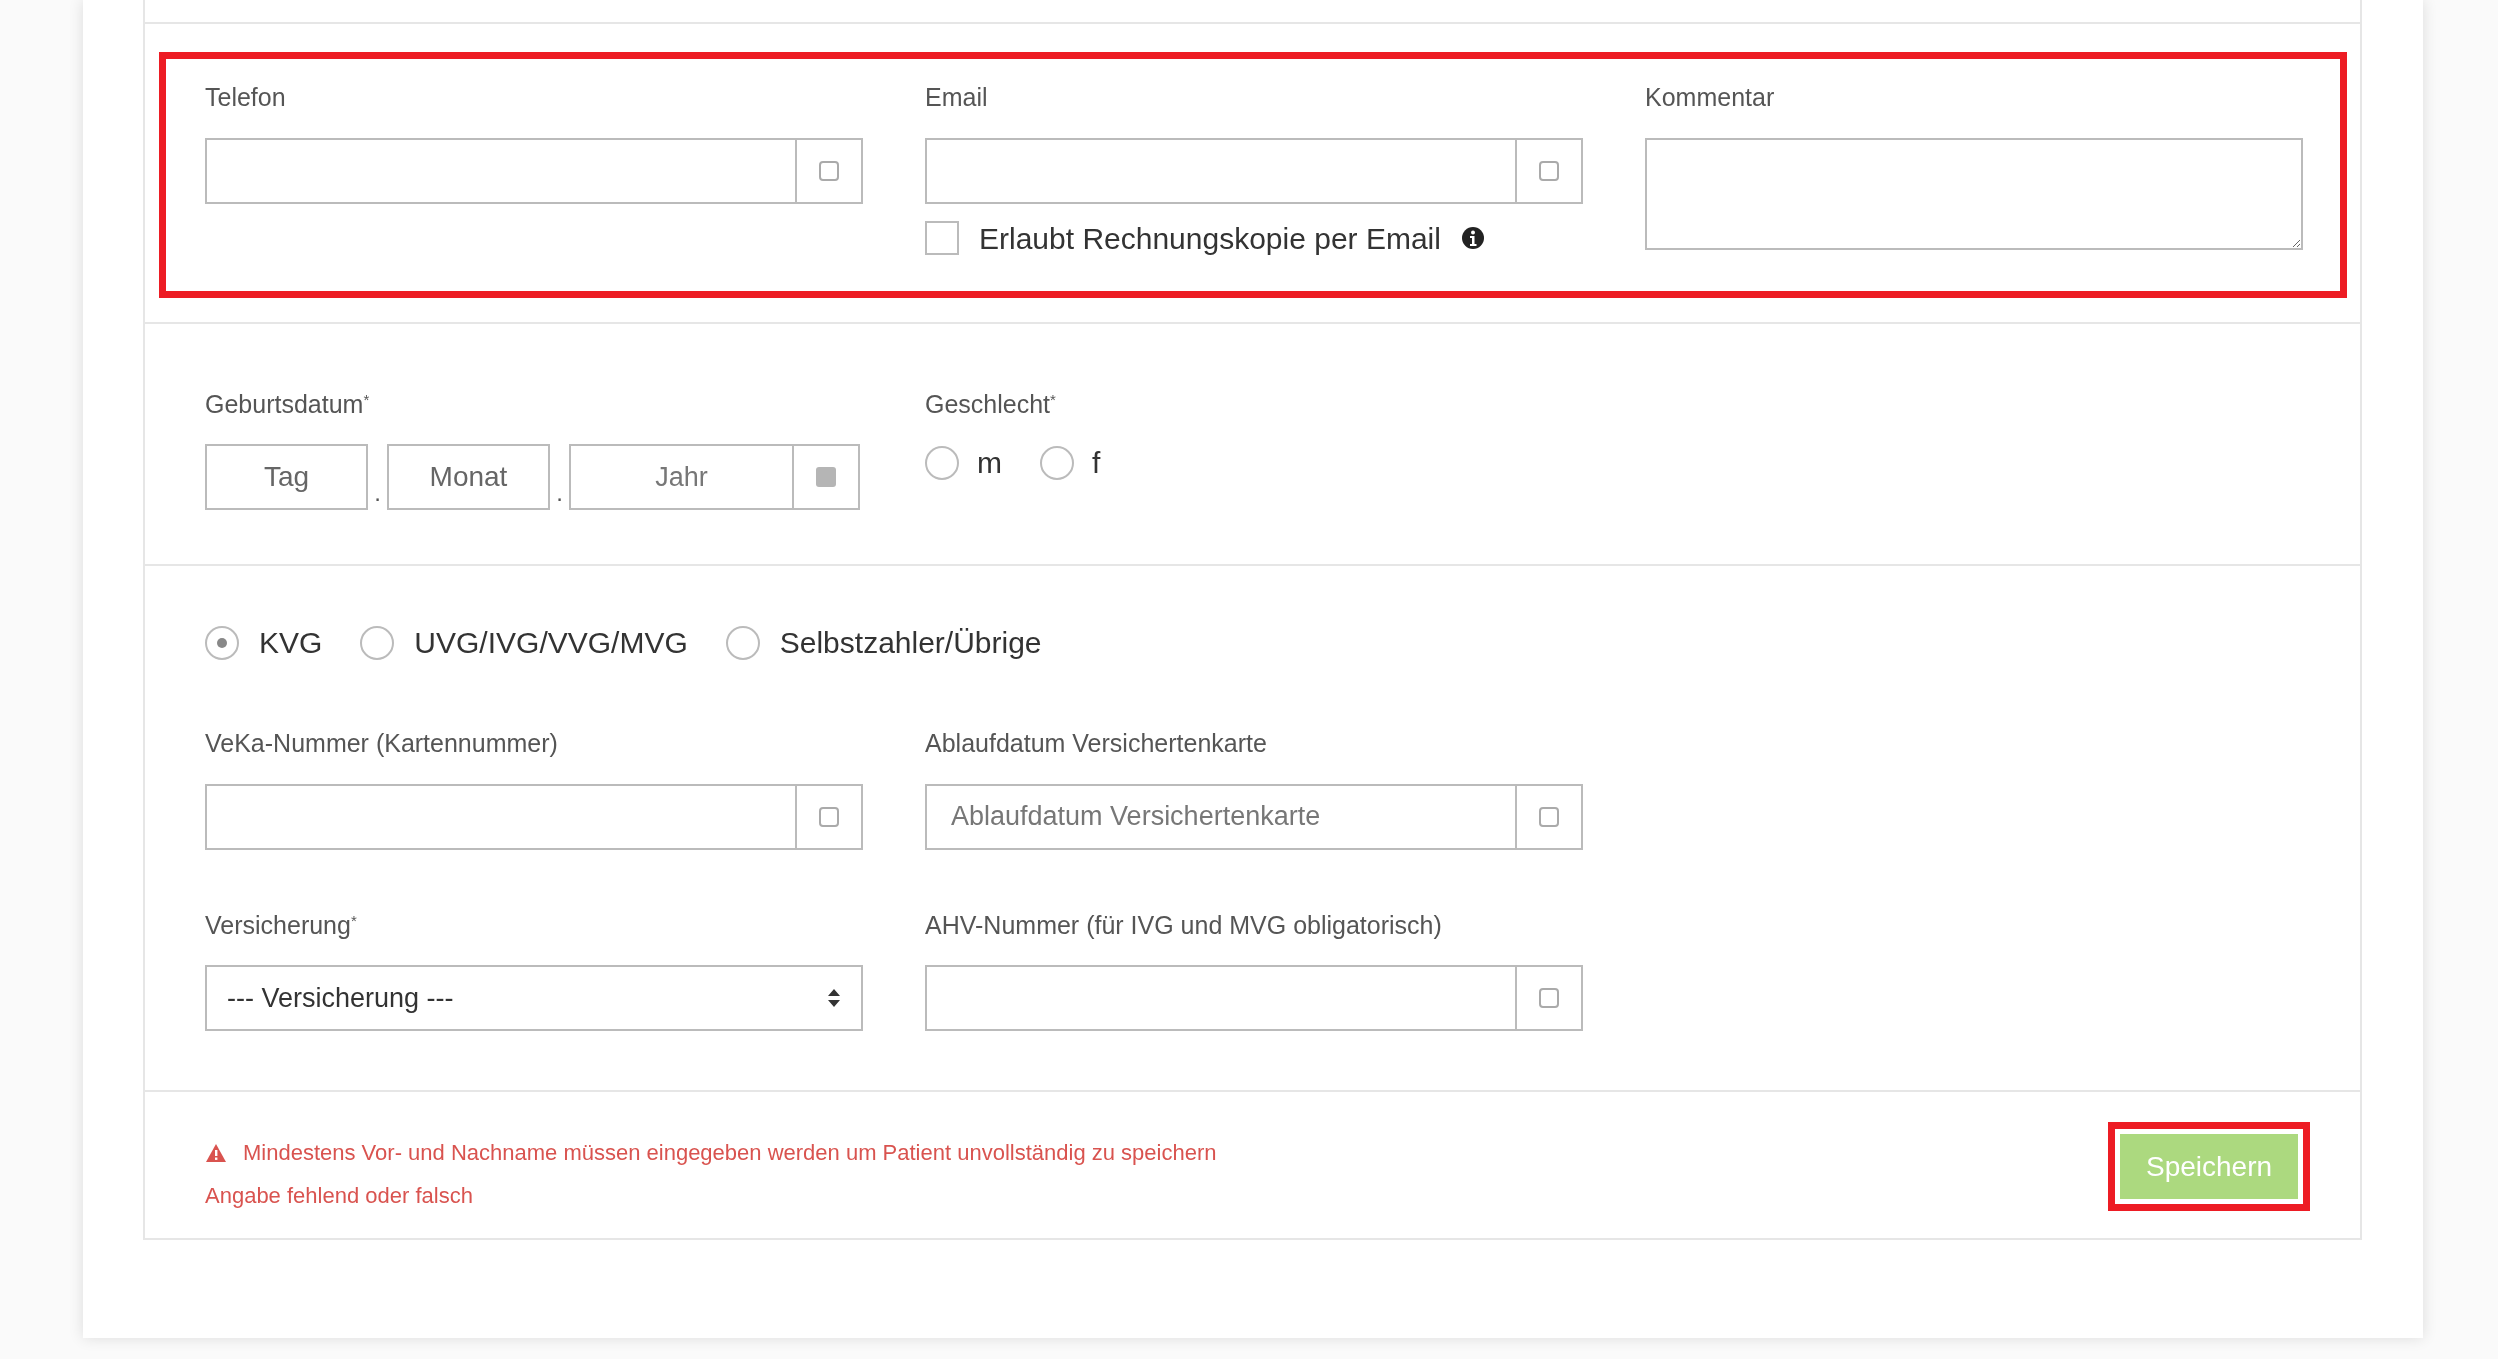  What do you see at coordinates (1096, 463) in the screenshot?
I see `radio-label: f` at bounding box center [1096, 463].